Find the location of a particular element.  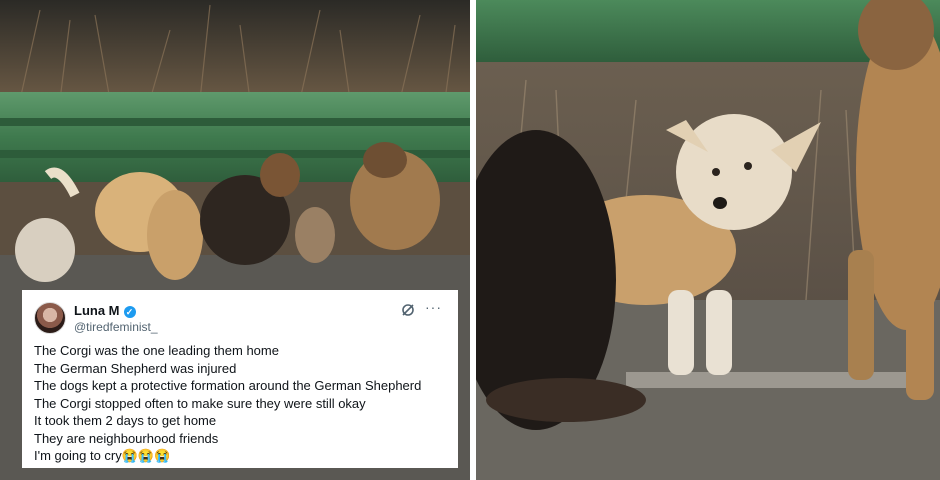

tweet-line: They are neighbourhood friends is located at coordinates (126, 438).